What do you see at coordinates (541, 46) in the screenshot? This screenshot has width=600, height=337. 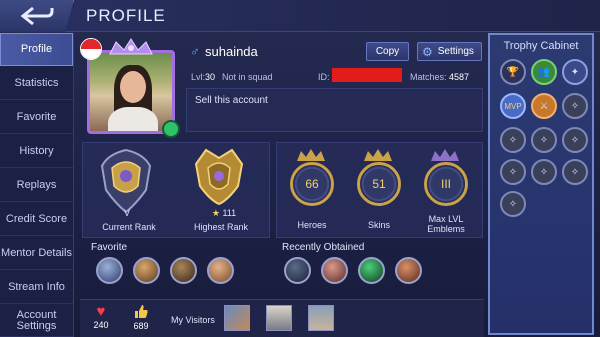 I see `trophy-cabinet-title: Trophy Cabinet` at bounding box center [541, 46].